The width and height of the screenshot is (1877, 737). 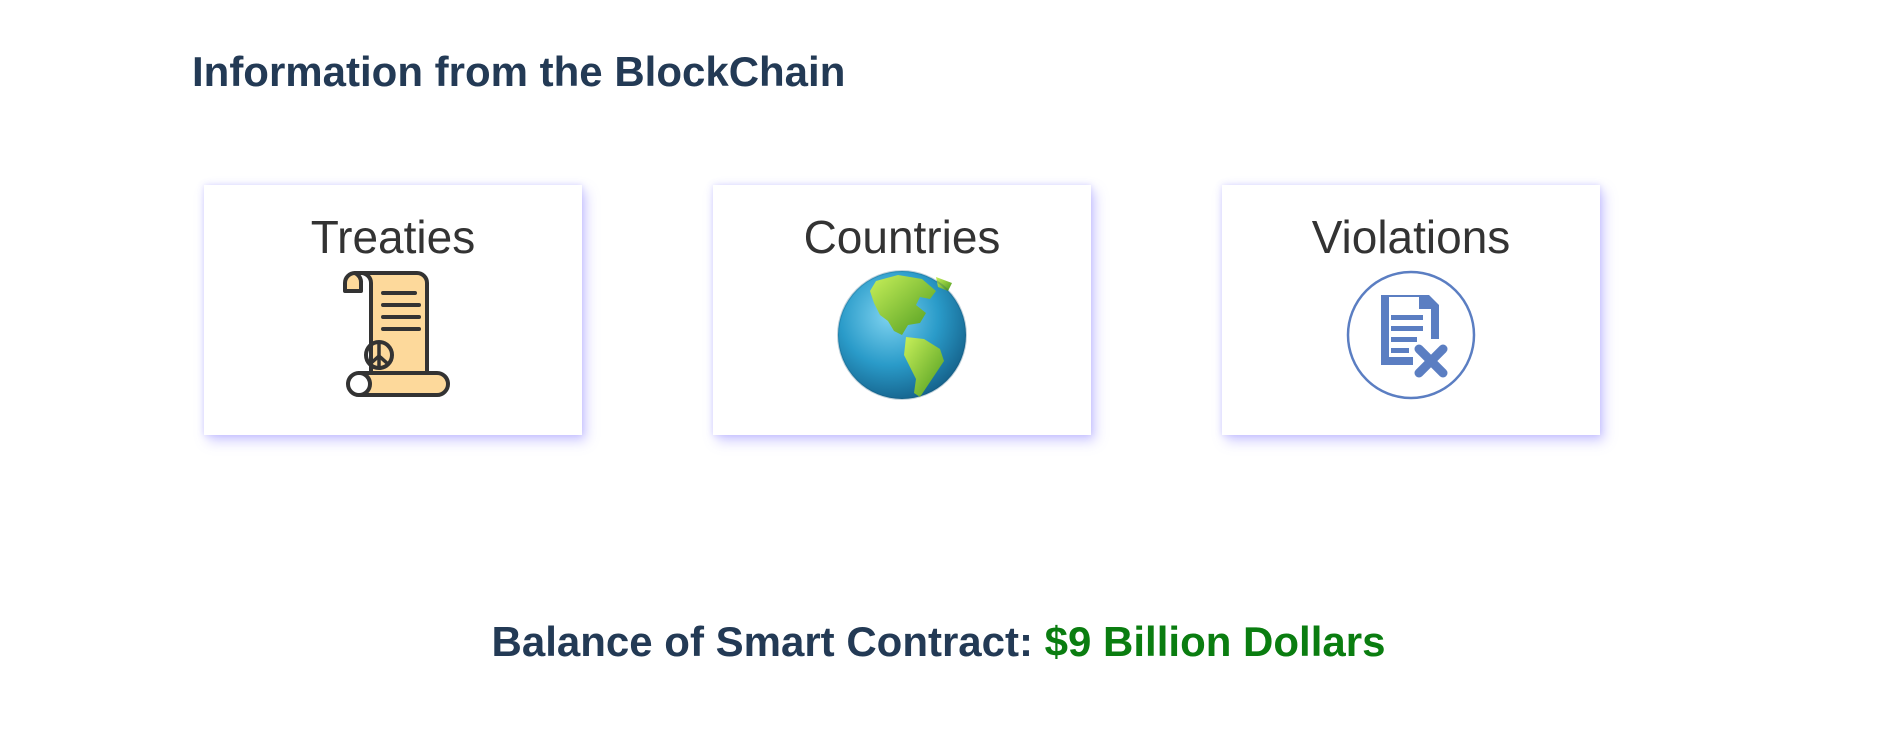 I want to click on countries-card: Countries, so click(x=902, y=310).